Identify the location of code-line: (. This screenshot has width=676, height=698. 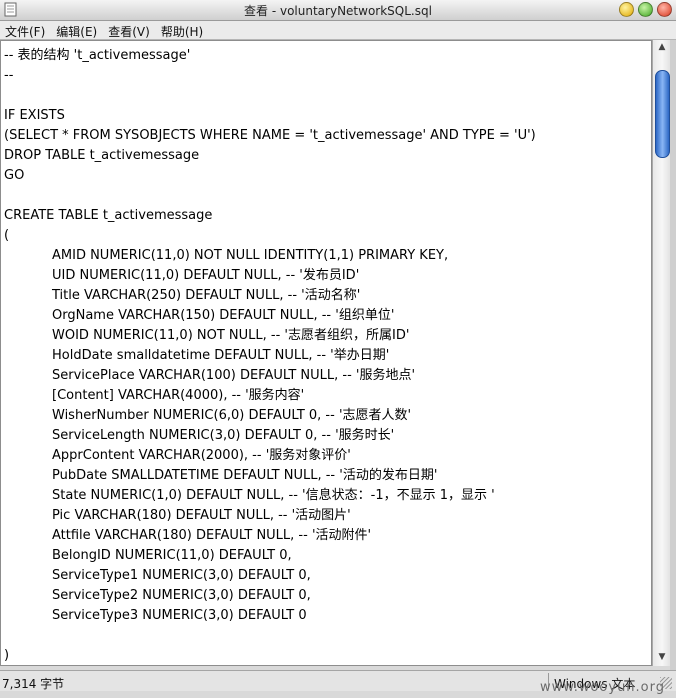
(7, 235).